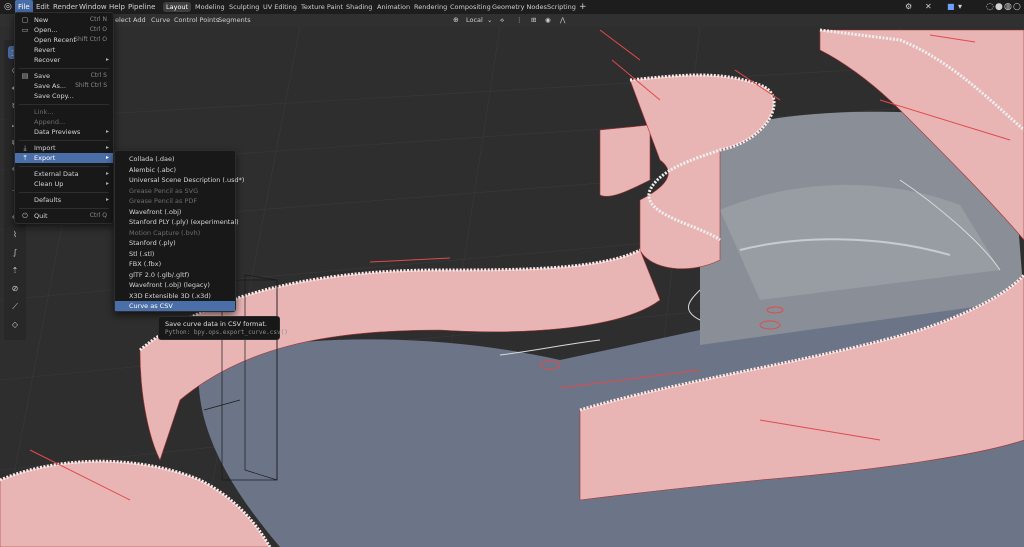  Describe the element at coordinates (359, 7) in the screenshot. I see `tab-shading: Shading` at that location.